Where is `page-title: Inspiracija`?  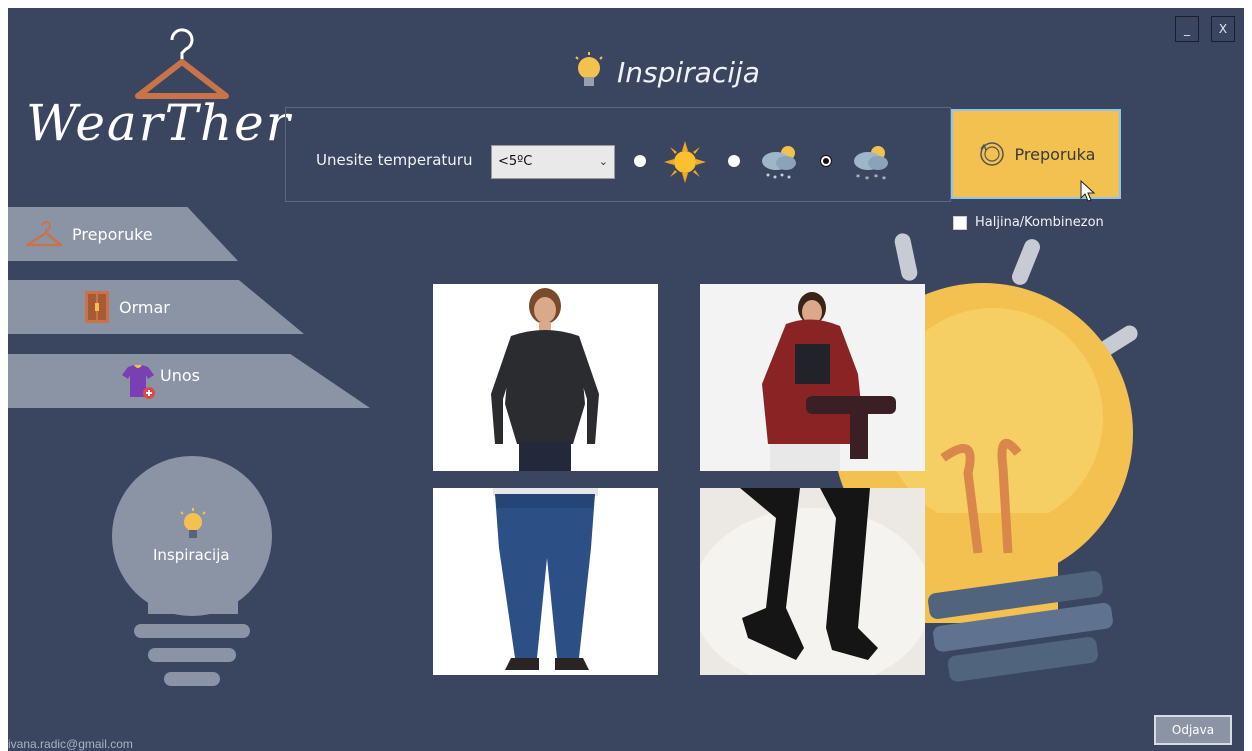
page-title: Inspiracija is located at coordinates (666, 72).